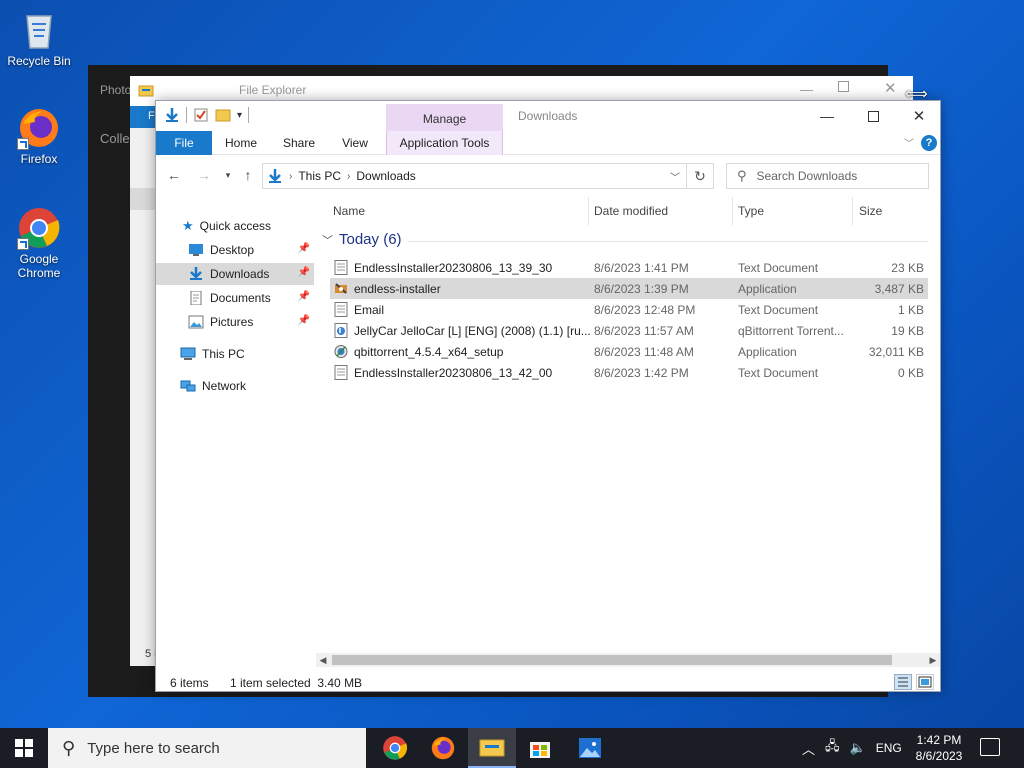  I want to click on file-date: 8/6/2023 11:48 AM, so click(644, 352).